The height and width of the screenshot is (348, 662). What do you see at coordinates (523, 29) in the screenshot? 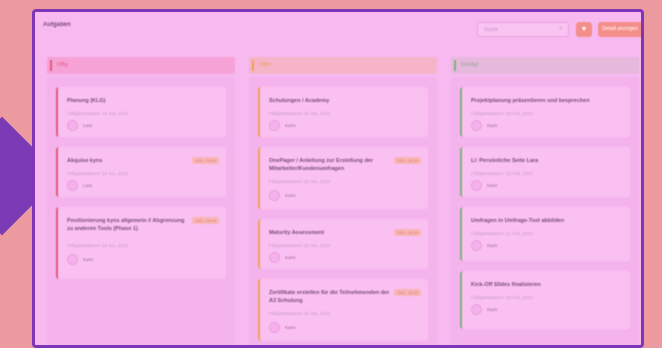
I see `search-input: Suche ⌕` at bounding box center [523, 29].